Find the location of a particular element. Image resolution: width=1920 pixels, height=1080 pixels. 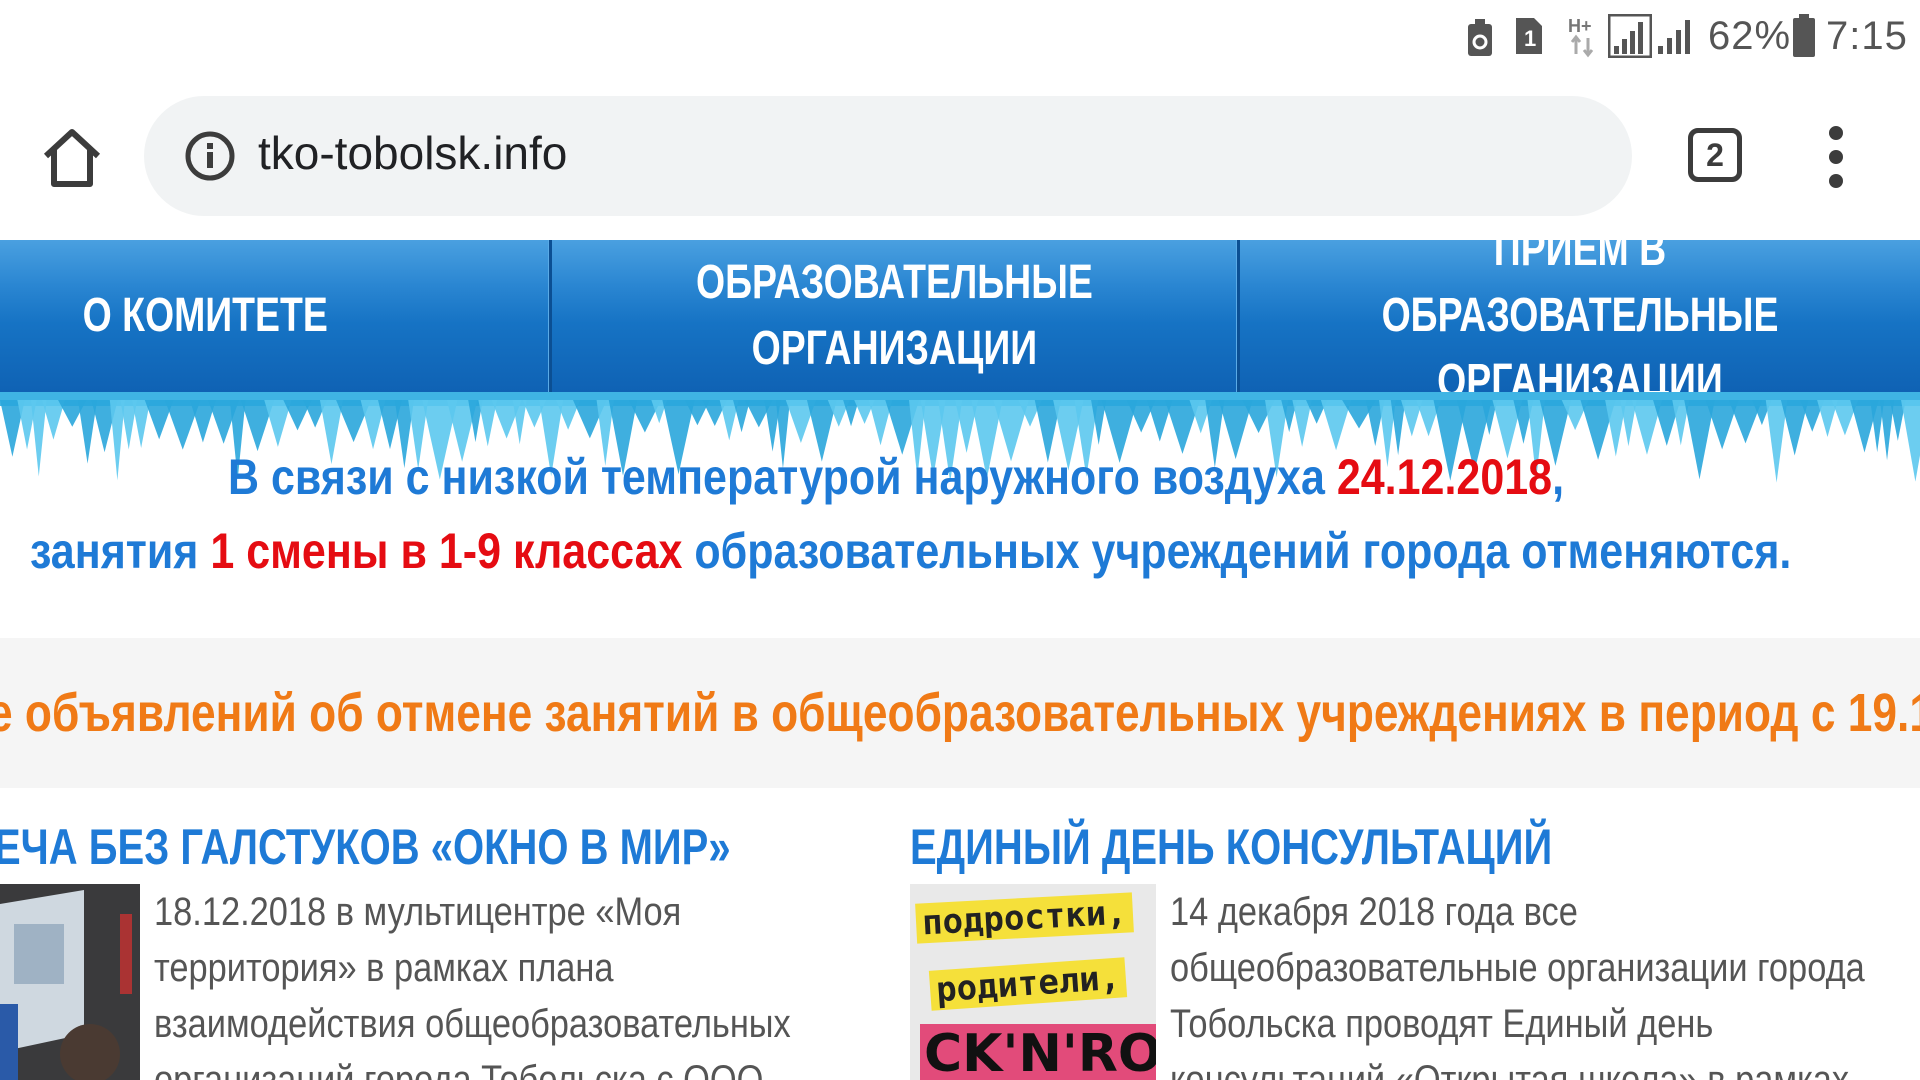

battery-percent: 62% is located at coordinates (1750, 36).